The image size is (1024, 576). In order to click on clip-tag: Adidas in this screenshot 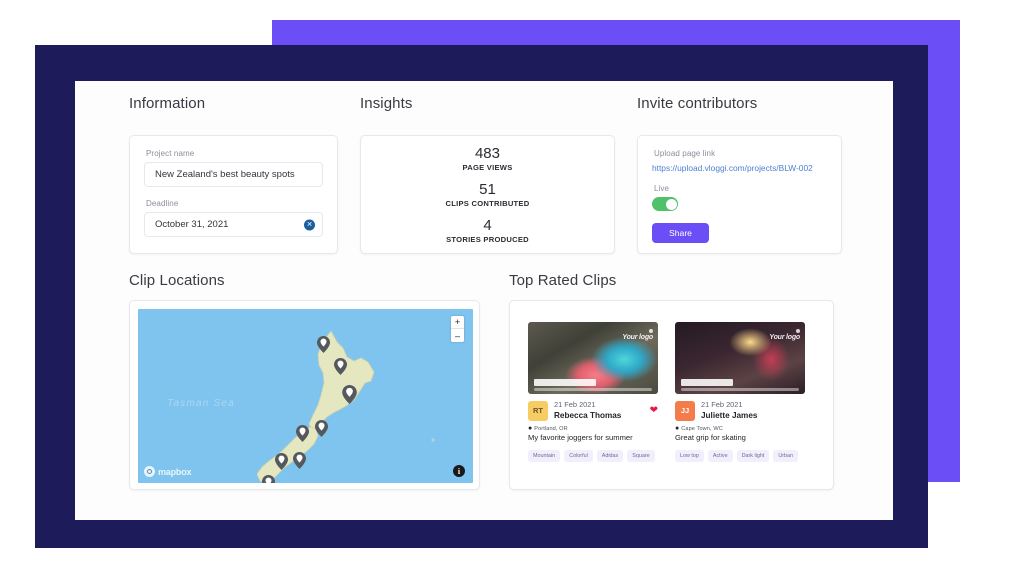, I will do `click(610, 455)`.